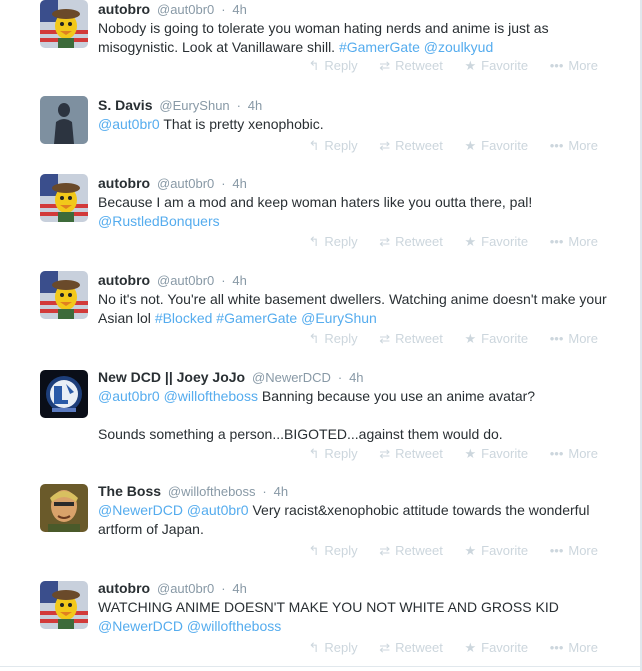  I want to click on tweet-author-name: New DCD || Joey JoJo, so click(171, 377).